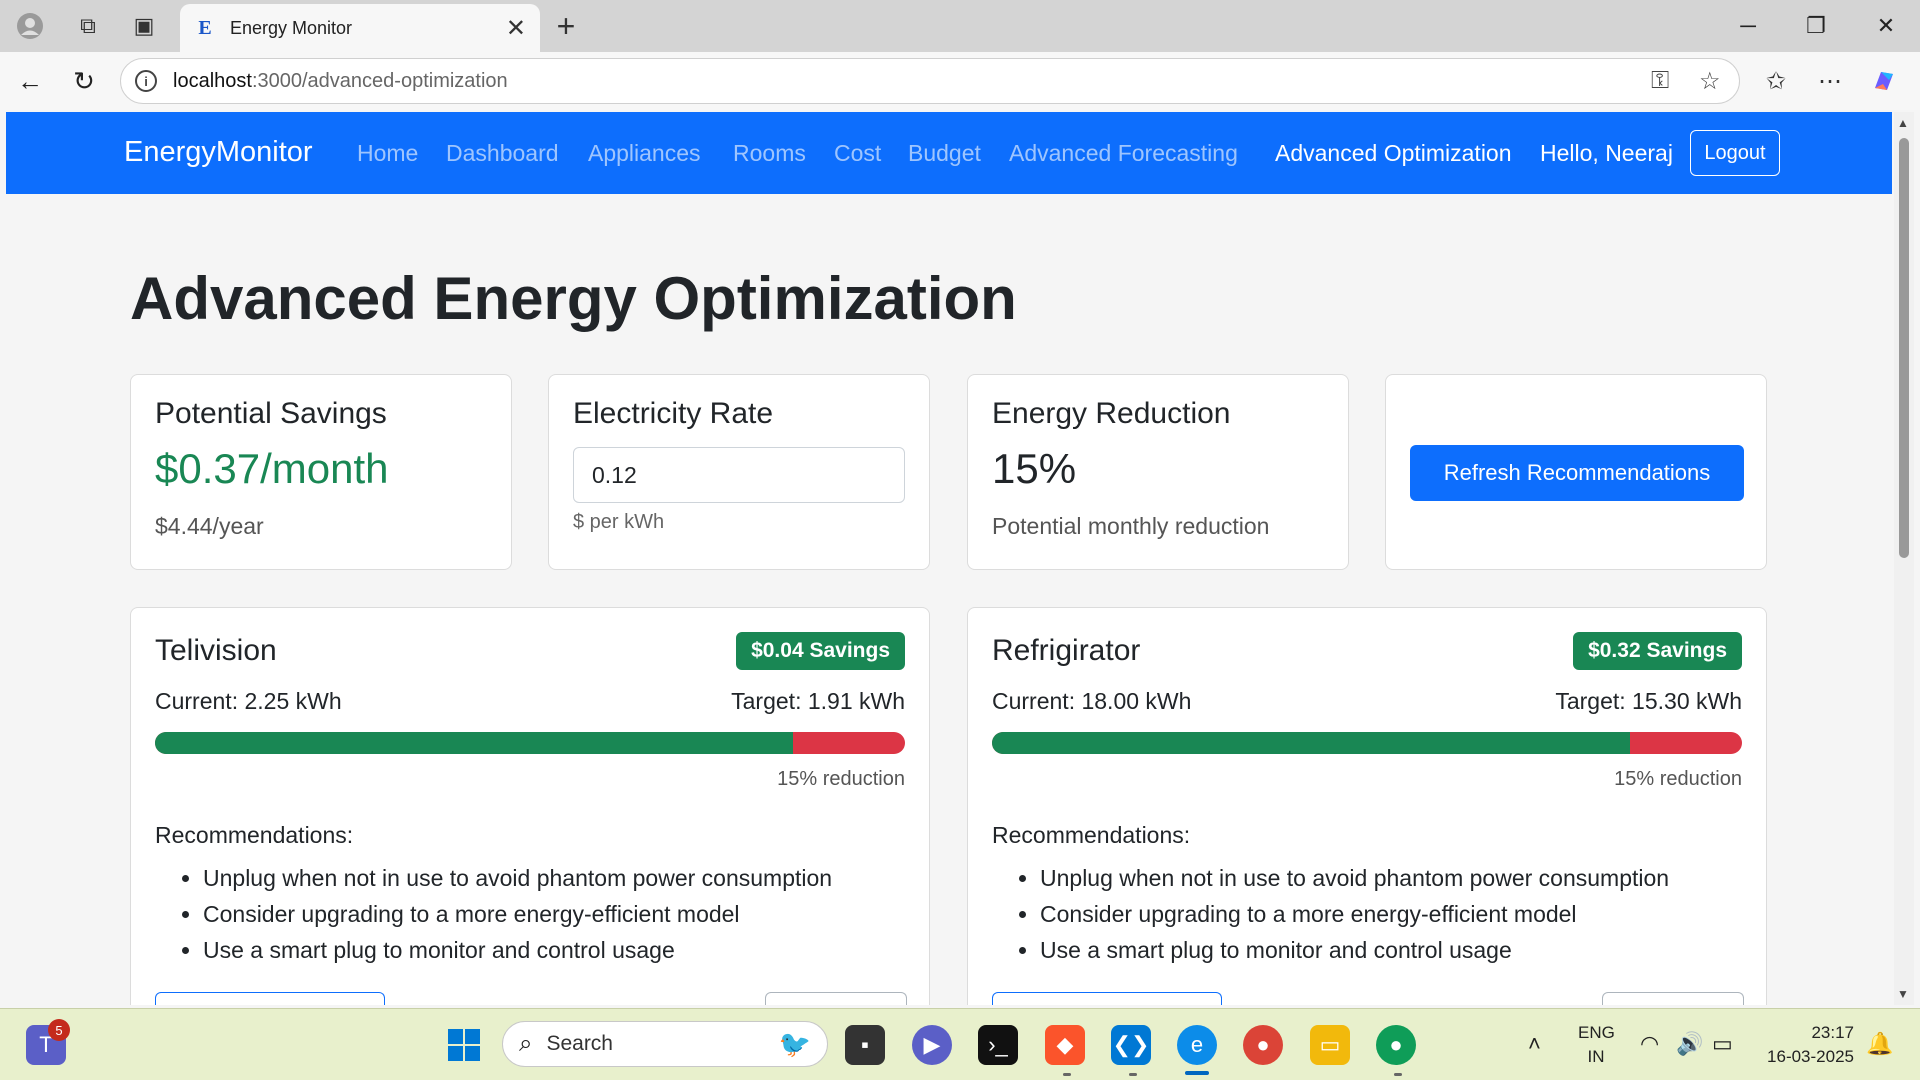 The image size is (1920, 1080). What do you see at coordinates (644, 153) in the screenshot?
I see `nav-link-appliances: Appliances` at bounding box center [644, 153].